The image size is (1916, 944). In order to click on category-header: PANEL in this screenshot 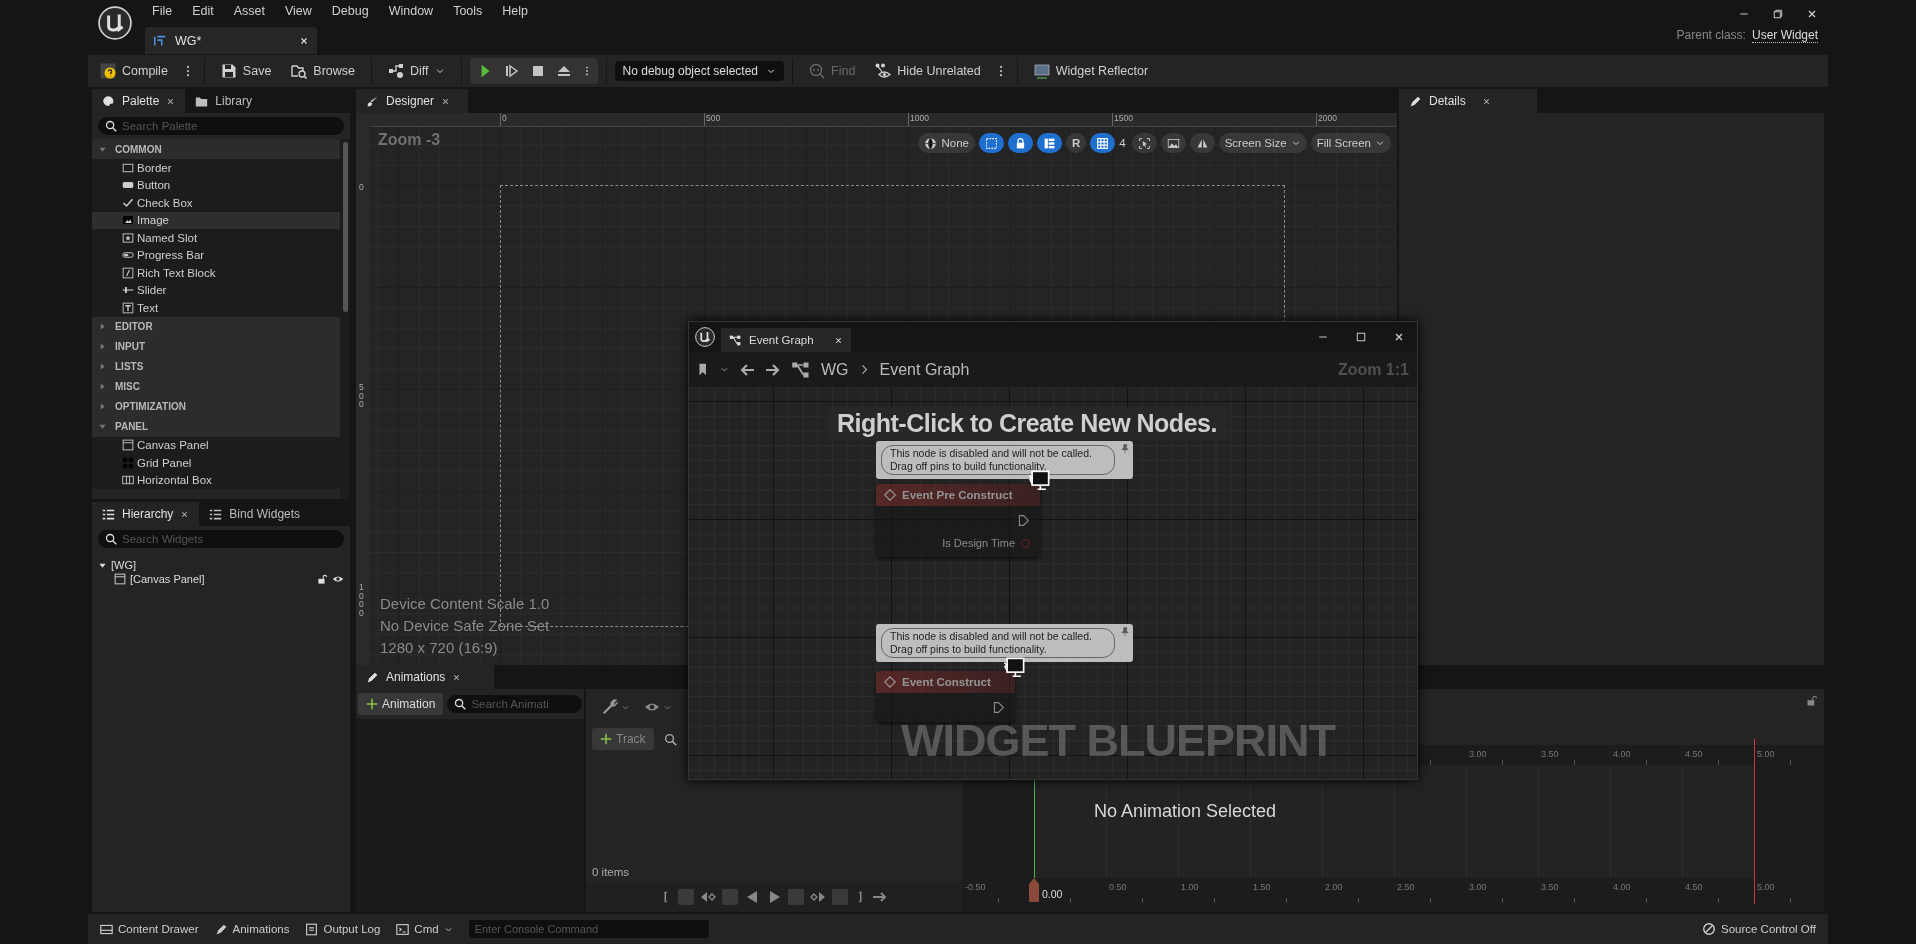, I will do `click(216, 426)`.